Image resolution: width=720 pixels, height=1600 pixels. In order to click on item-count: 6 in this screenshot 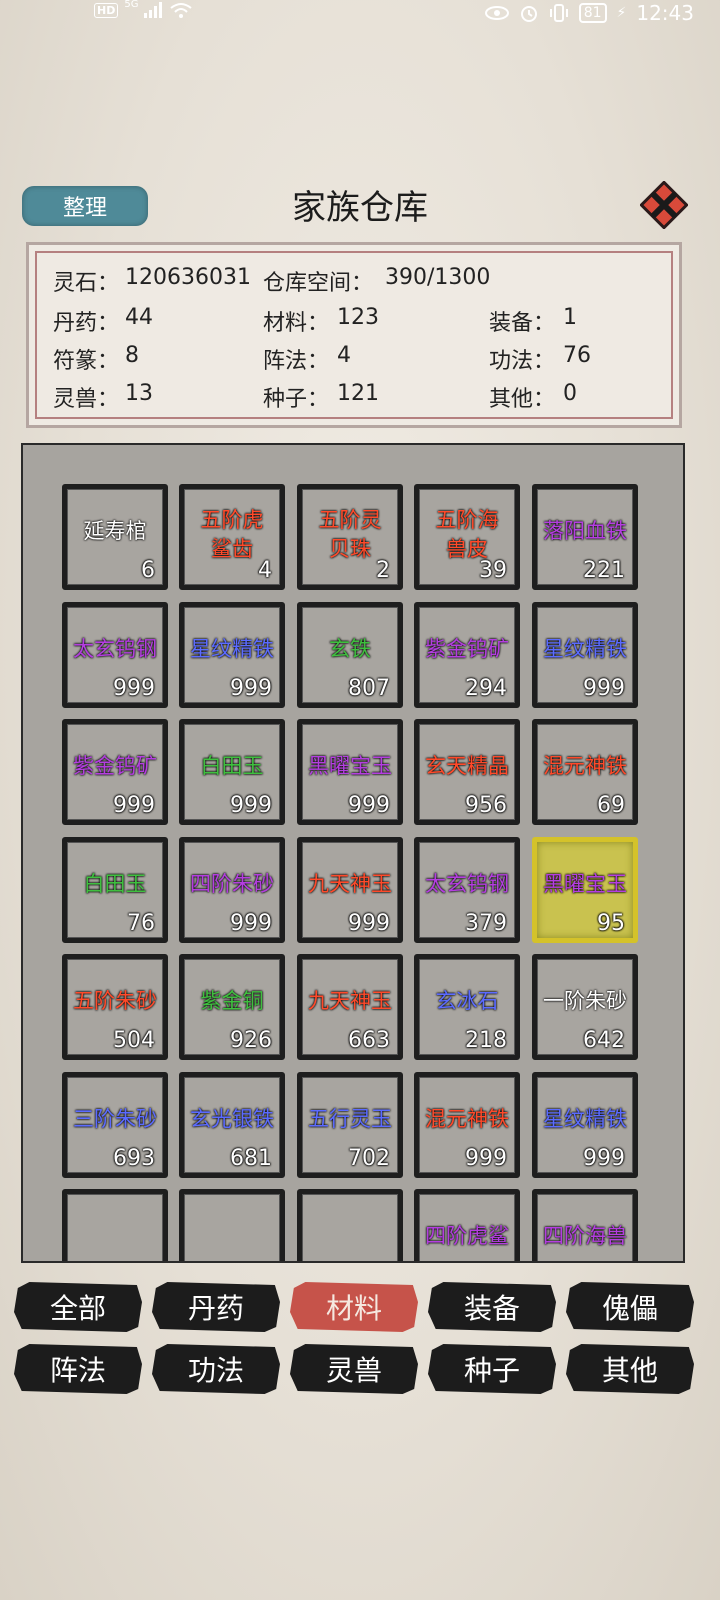, I will do `click(148, 570)`.